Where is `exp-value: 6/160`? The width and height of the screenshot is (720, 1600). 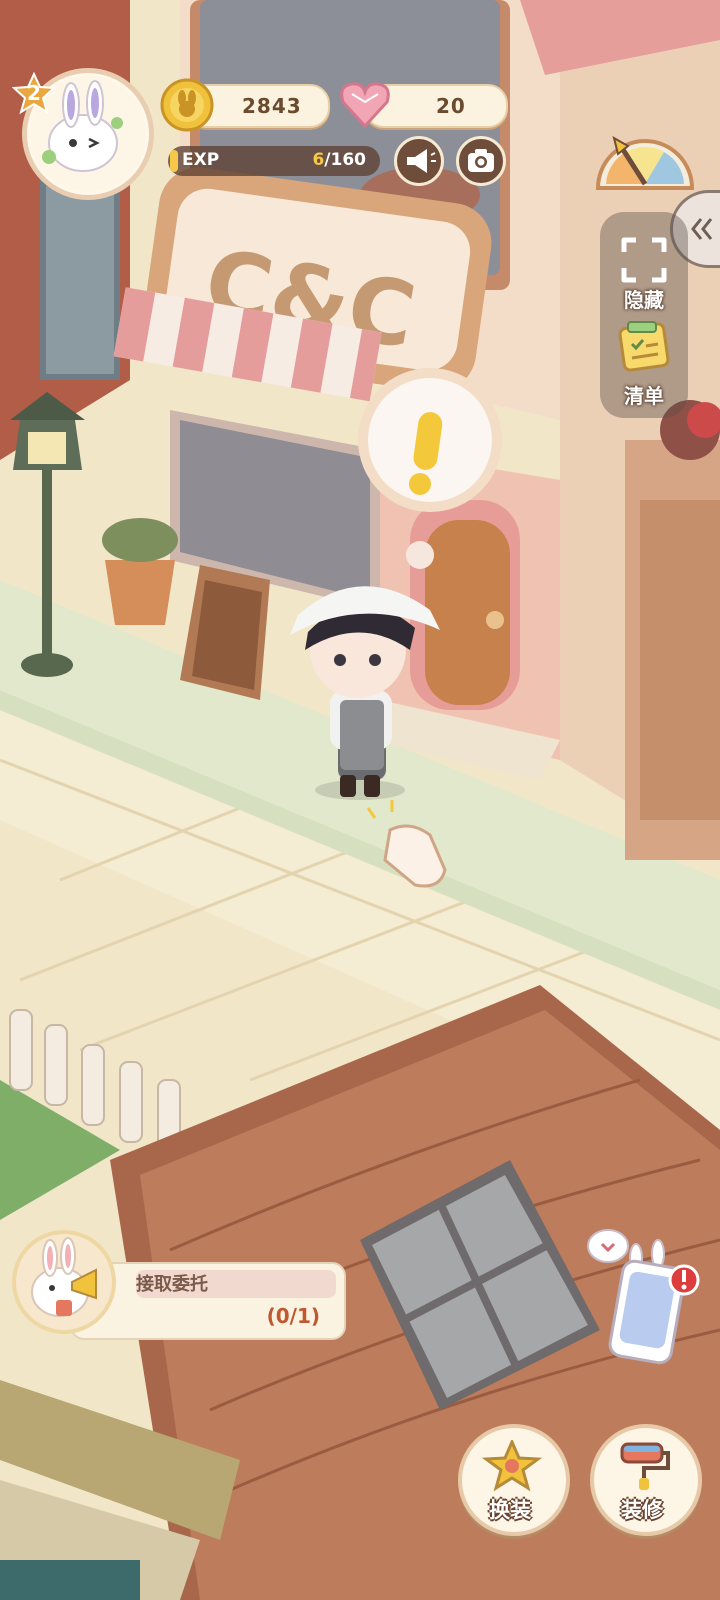
exp-value: 6/160 is located at coordinates (339, 160).